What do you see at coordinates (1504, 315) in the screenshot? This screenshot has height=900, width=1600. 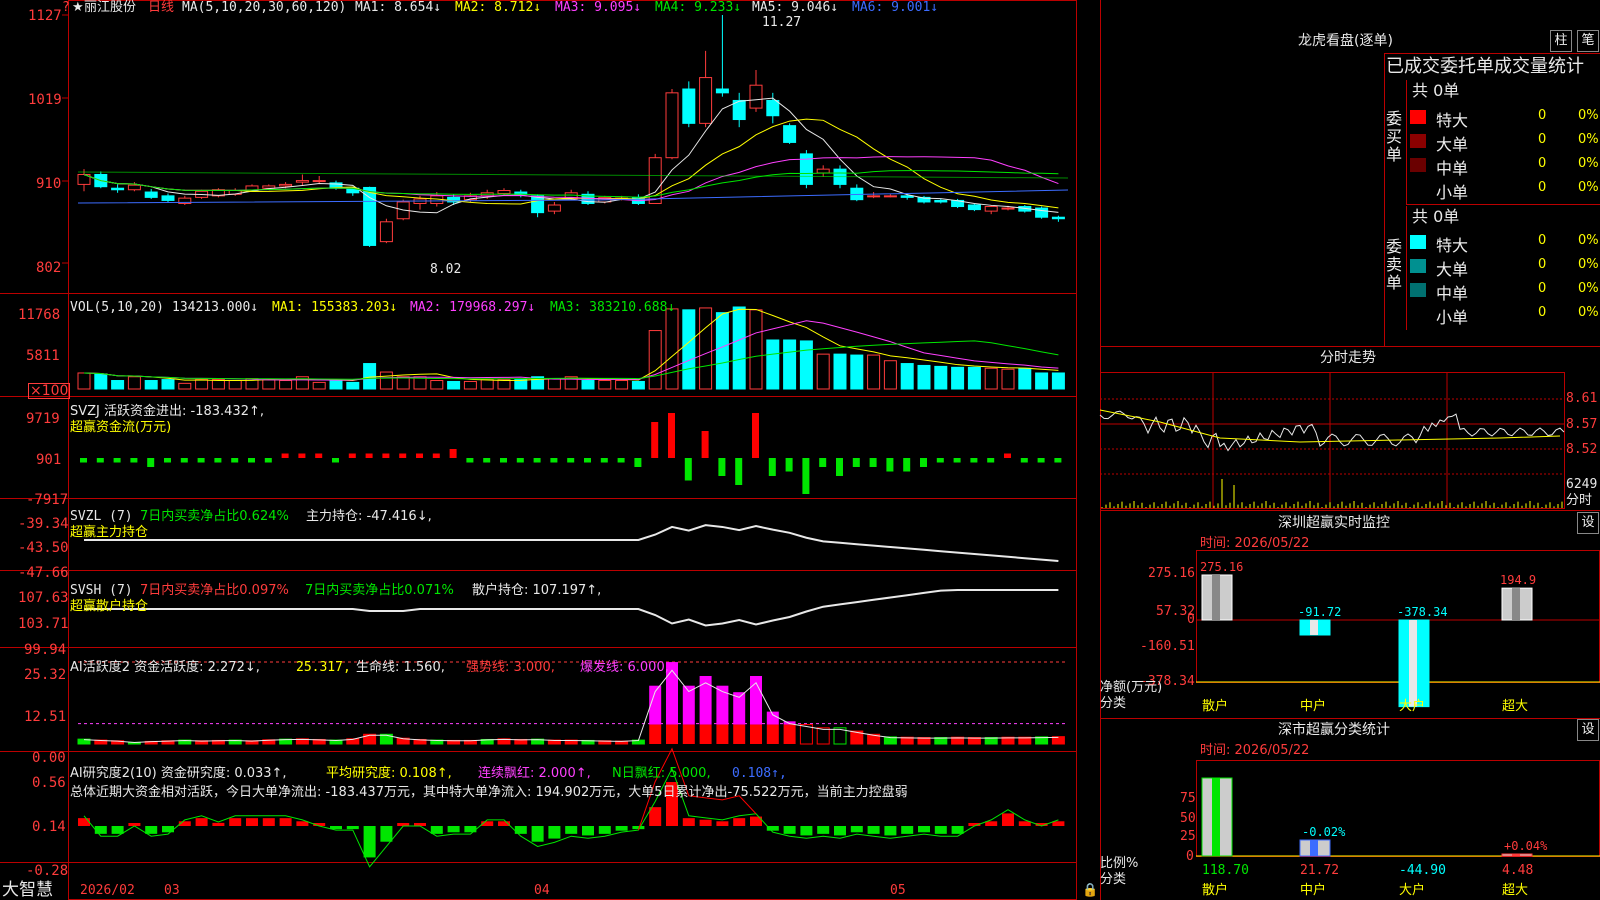 I see `sell-row-small: 小单 0 0%` at bounding box center [1504, 315].